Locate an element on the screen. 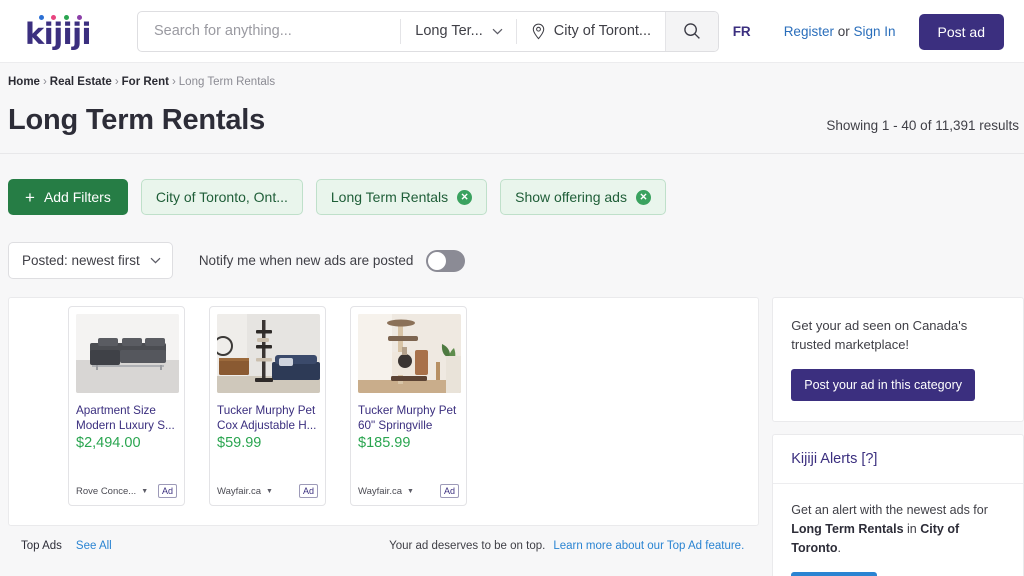 Image resolution: width=1024 pixels, height=576 pixels. language-link: FR is located at coordinates (742, 31).